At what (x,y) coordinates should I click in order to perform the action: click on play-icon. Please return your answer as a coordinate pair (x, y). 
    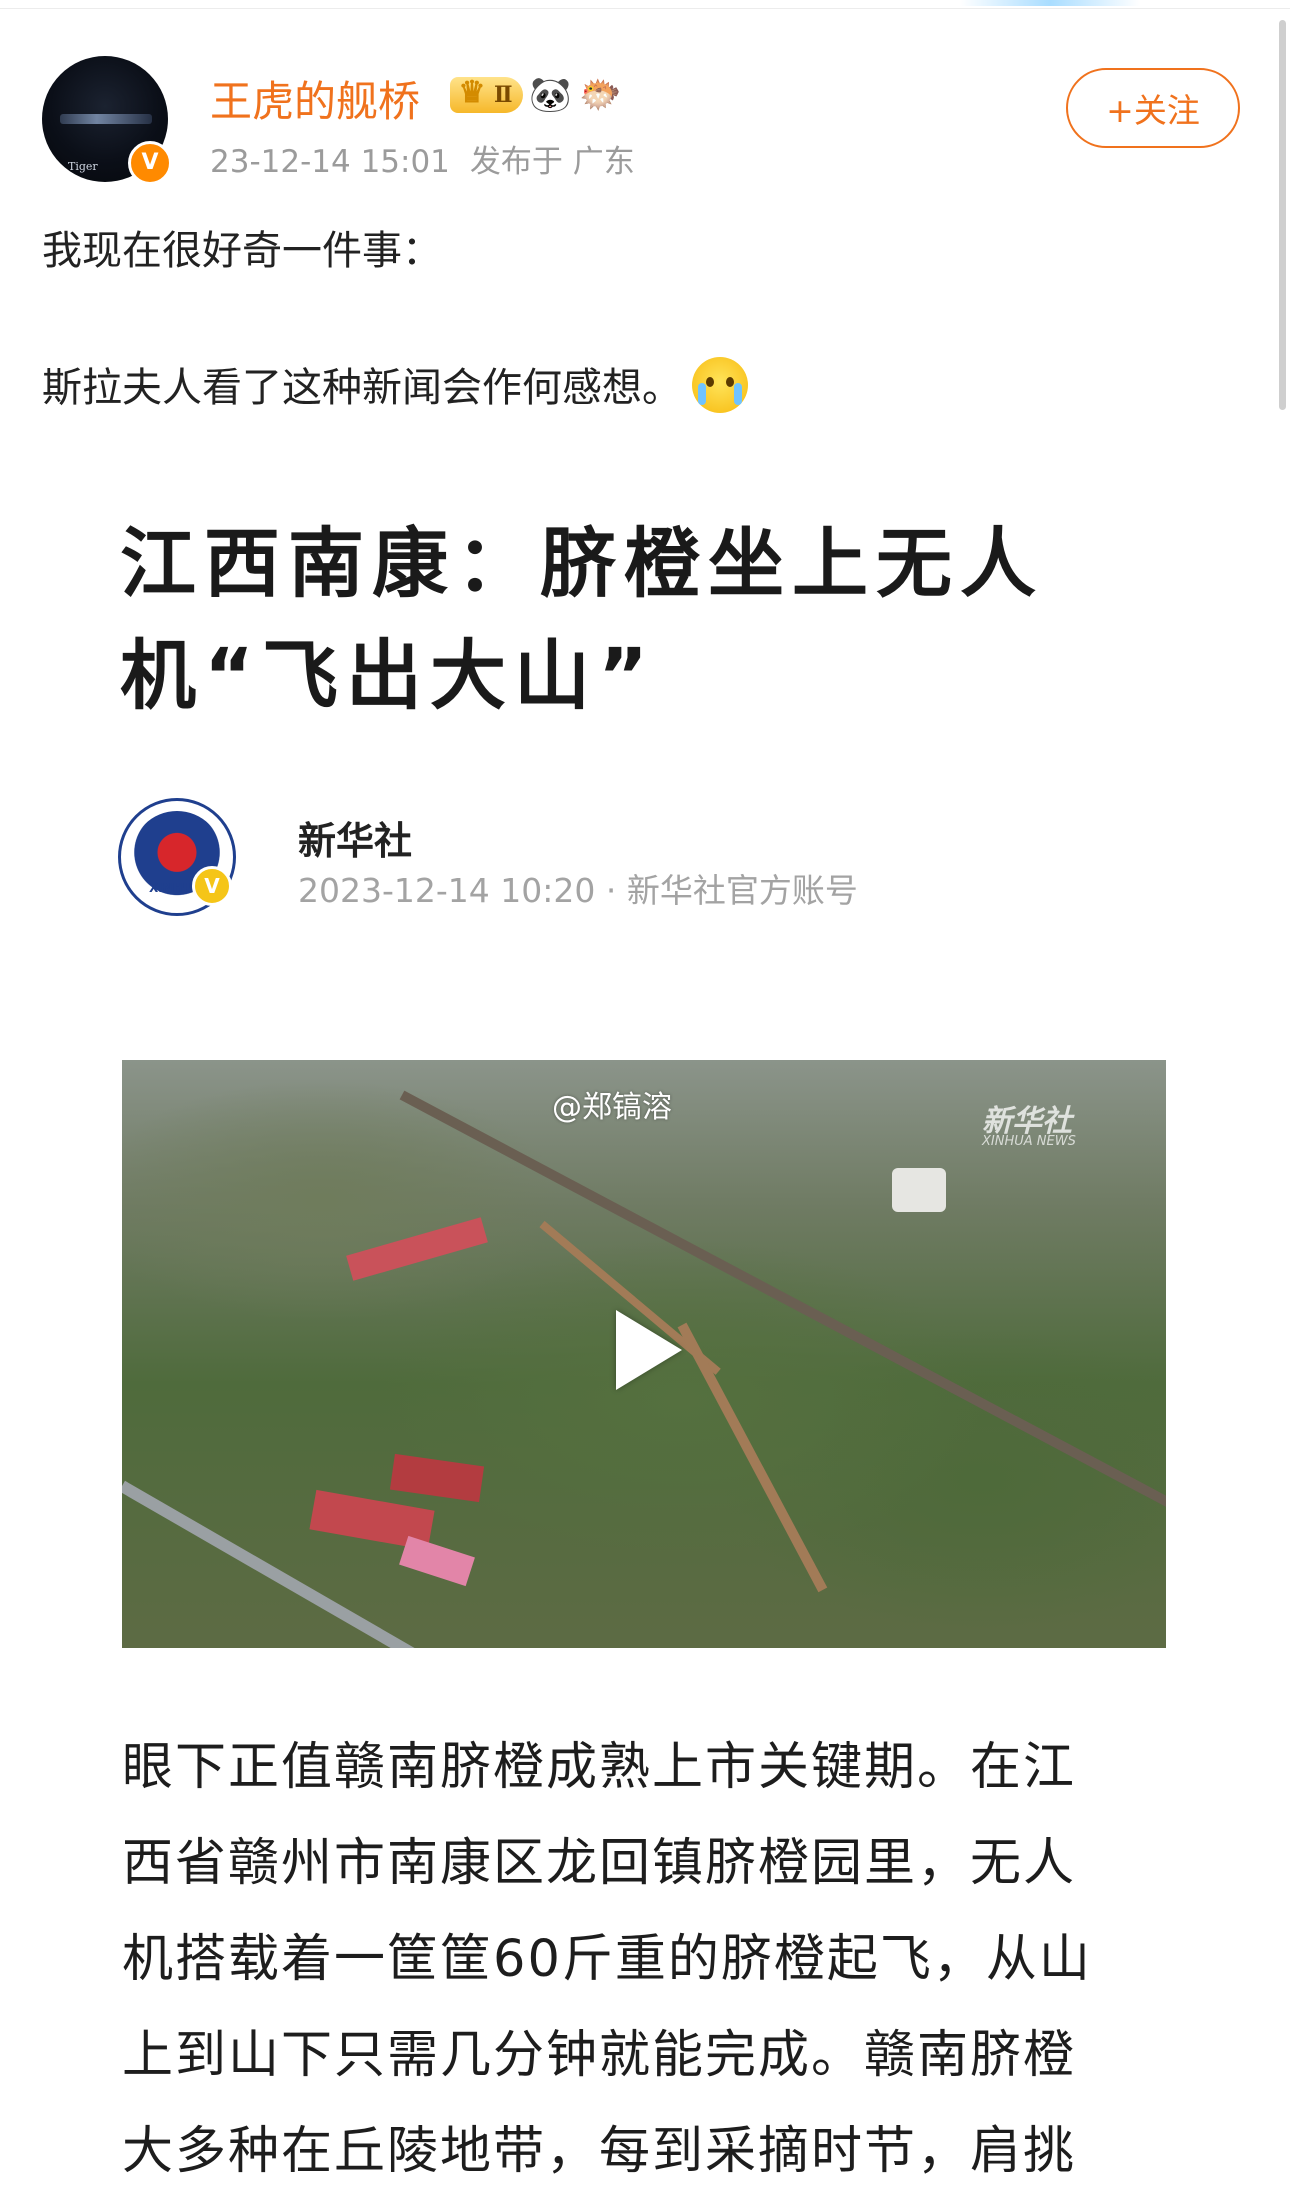
    Looking at the image, I should click on (649, 1350).